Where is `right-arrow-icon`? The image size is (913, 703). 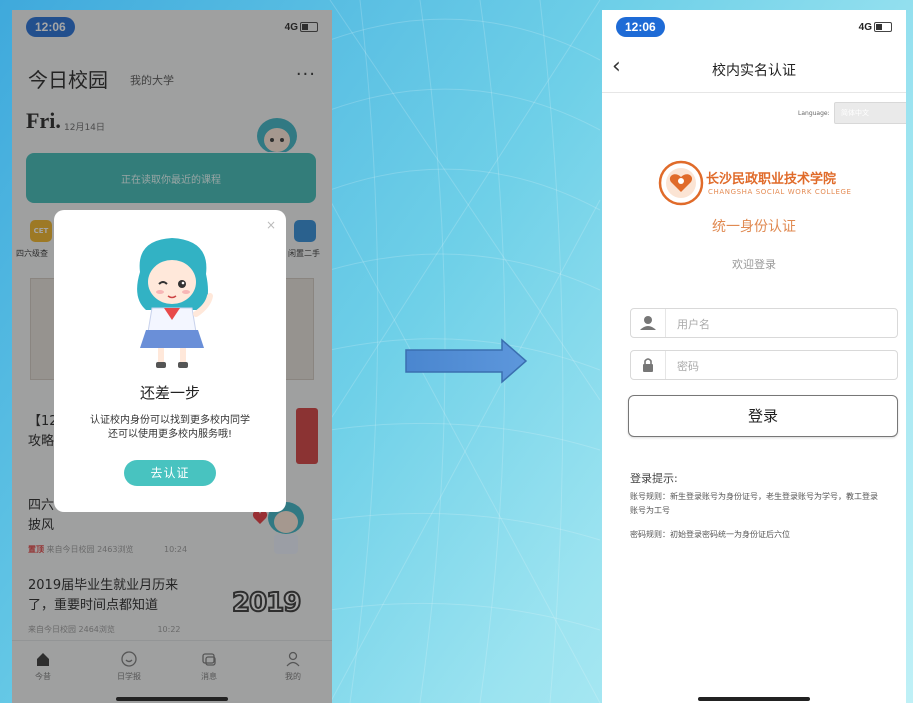
right-arrow-icon is located at coordinates (466, 361).